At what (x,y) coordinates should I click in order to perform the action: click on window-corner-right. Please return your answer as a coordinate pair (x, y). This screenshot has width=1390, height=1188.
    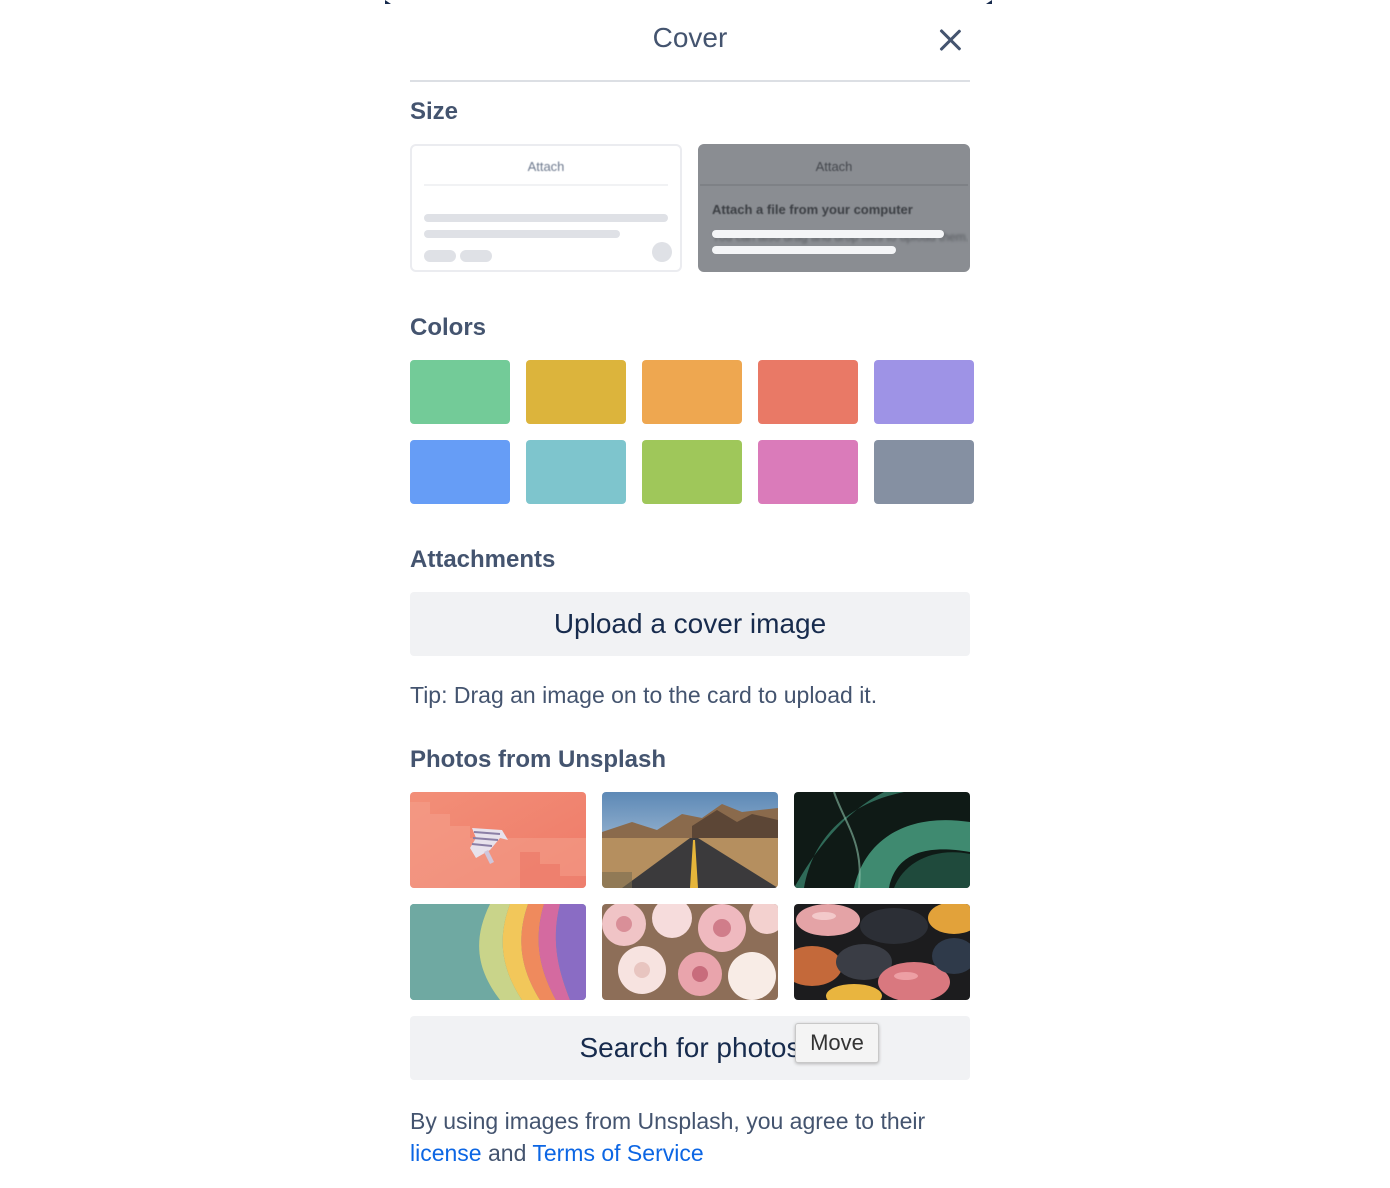
    Looking at the image, I should click on (989, 2).